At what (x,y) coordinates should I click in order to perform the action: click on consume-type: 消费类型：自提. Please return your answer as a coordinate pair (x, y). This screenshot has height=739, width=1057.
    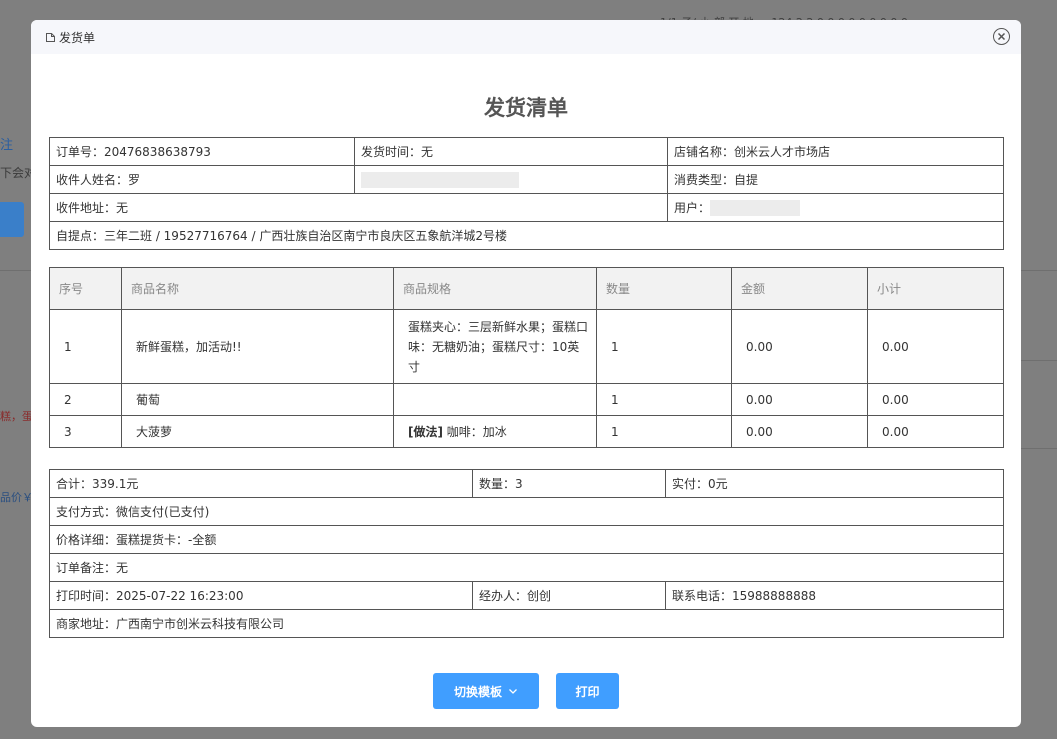
    Looking at the image, I should click on (835, 179).